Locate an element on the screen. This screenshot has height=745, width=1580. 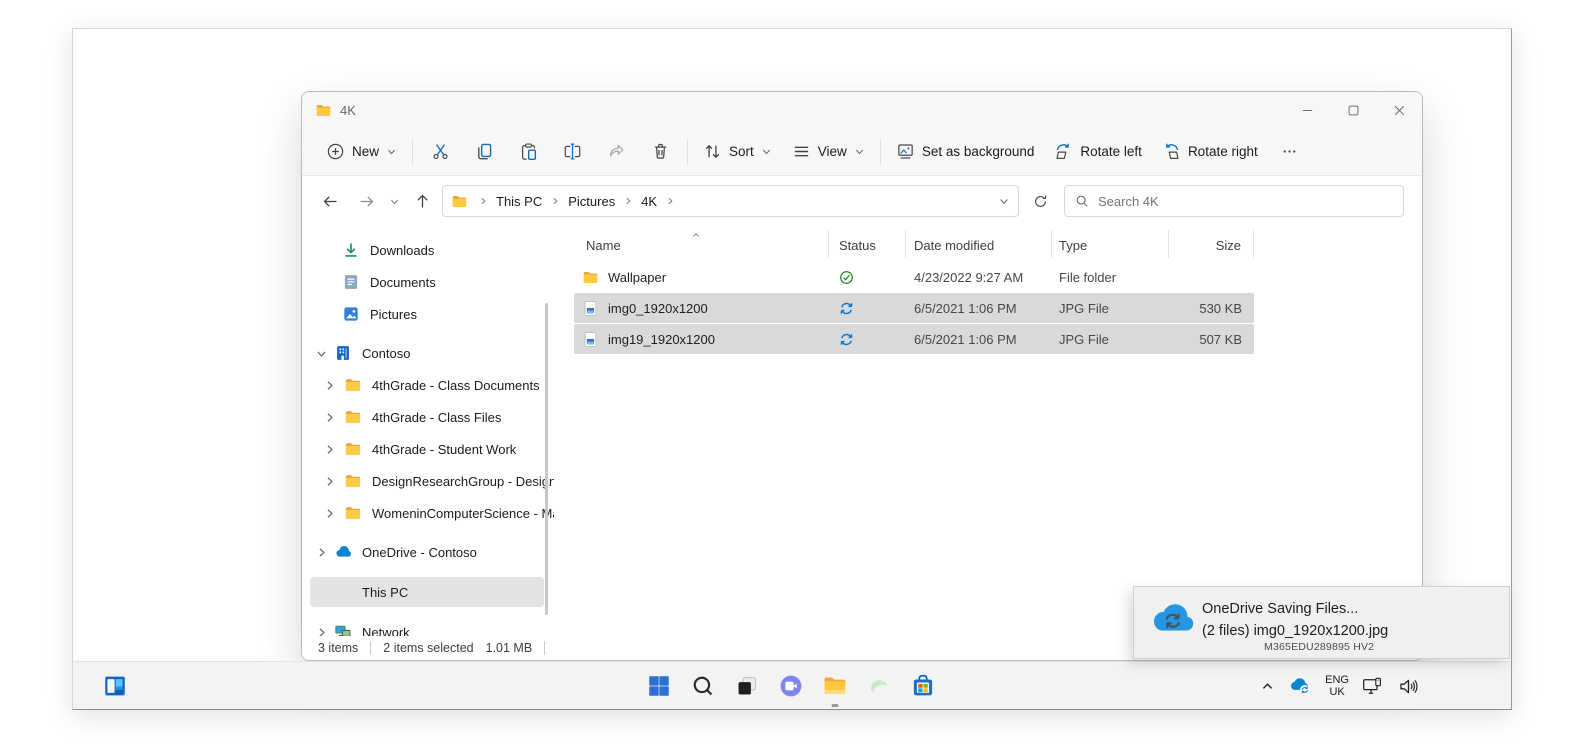
forward-button is located at coordinates (366, 201).